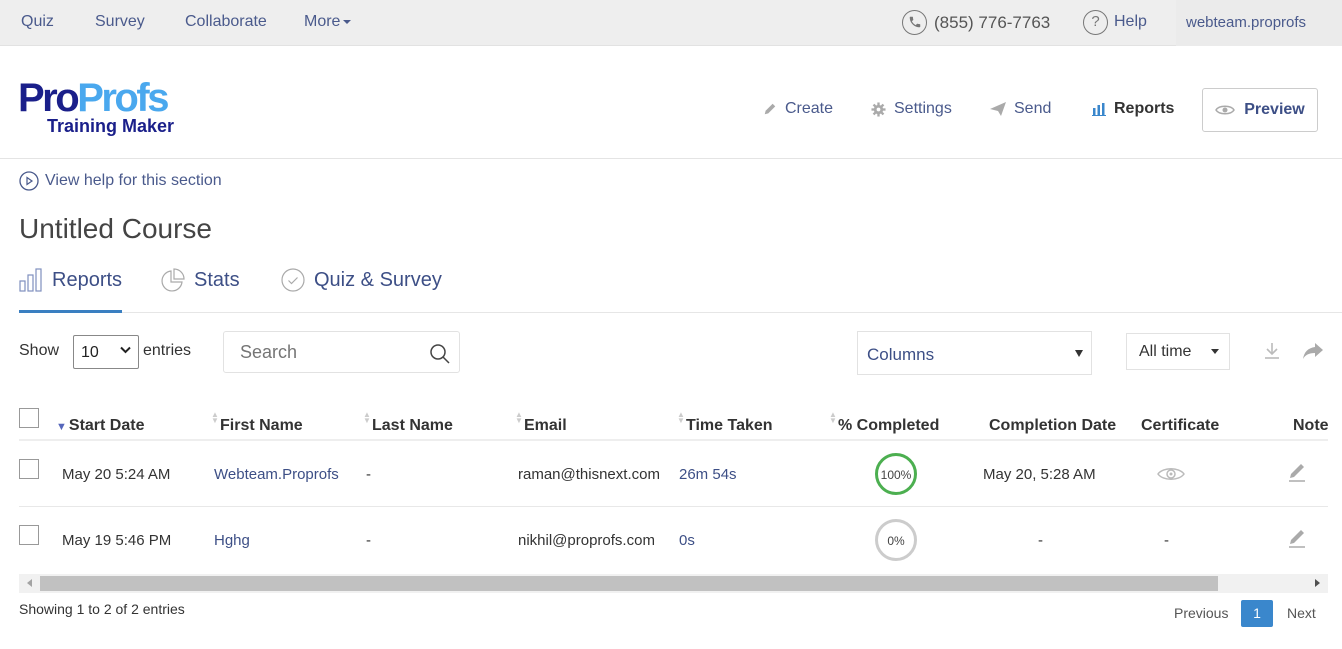 This screenshot has width=1342, height=649. What do you see at coordinates (1039, 474) in the screenshot?
I see `cell-completion-date: May 20, 5:28 AM` at bounding box center [1039, 474].